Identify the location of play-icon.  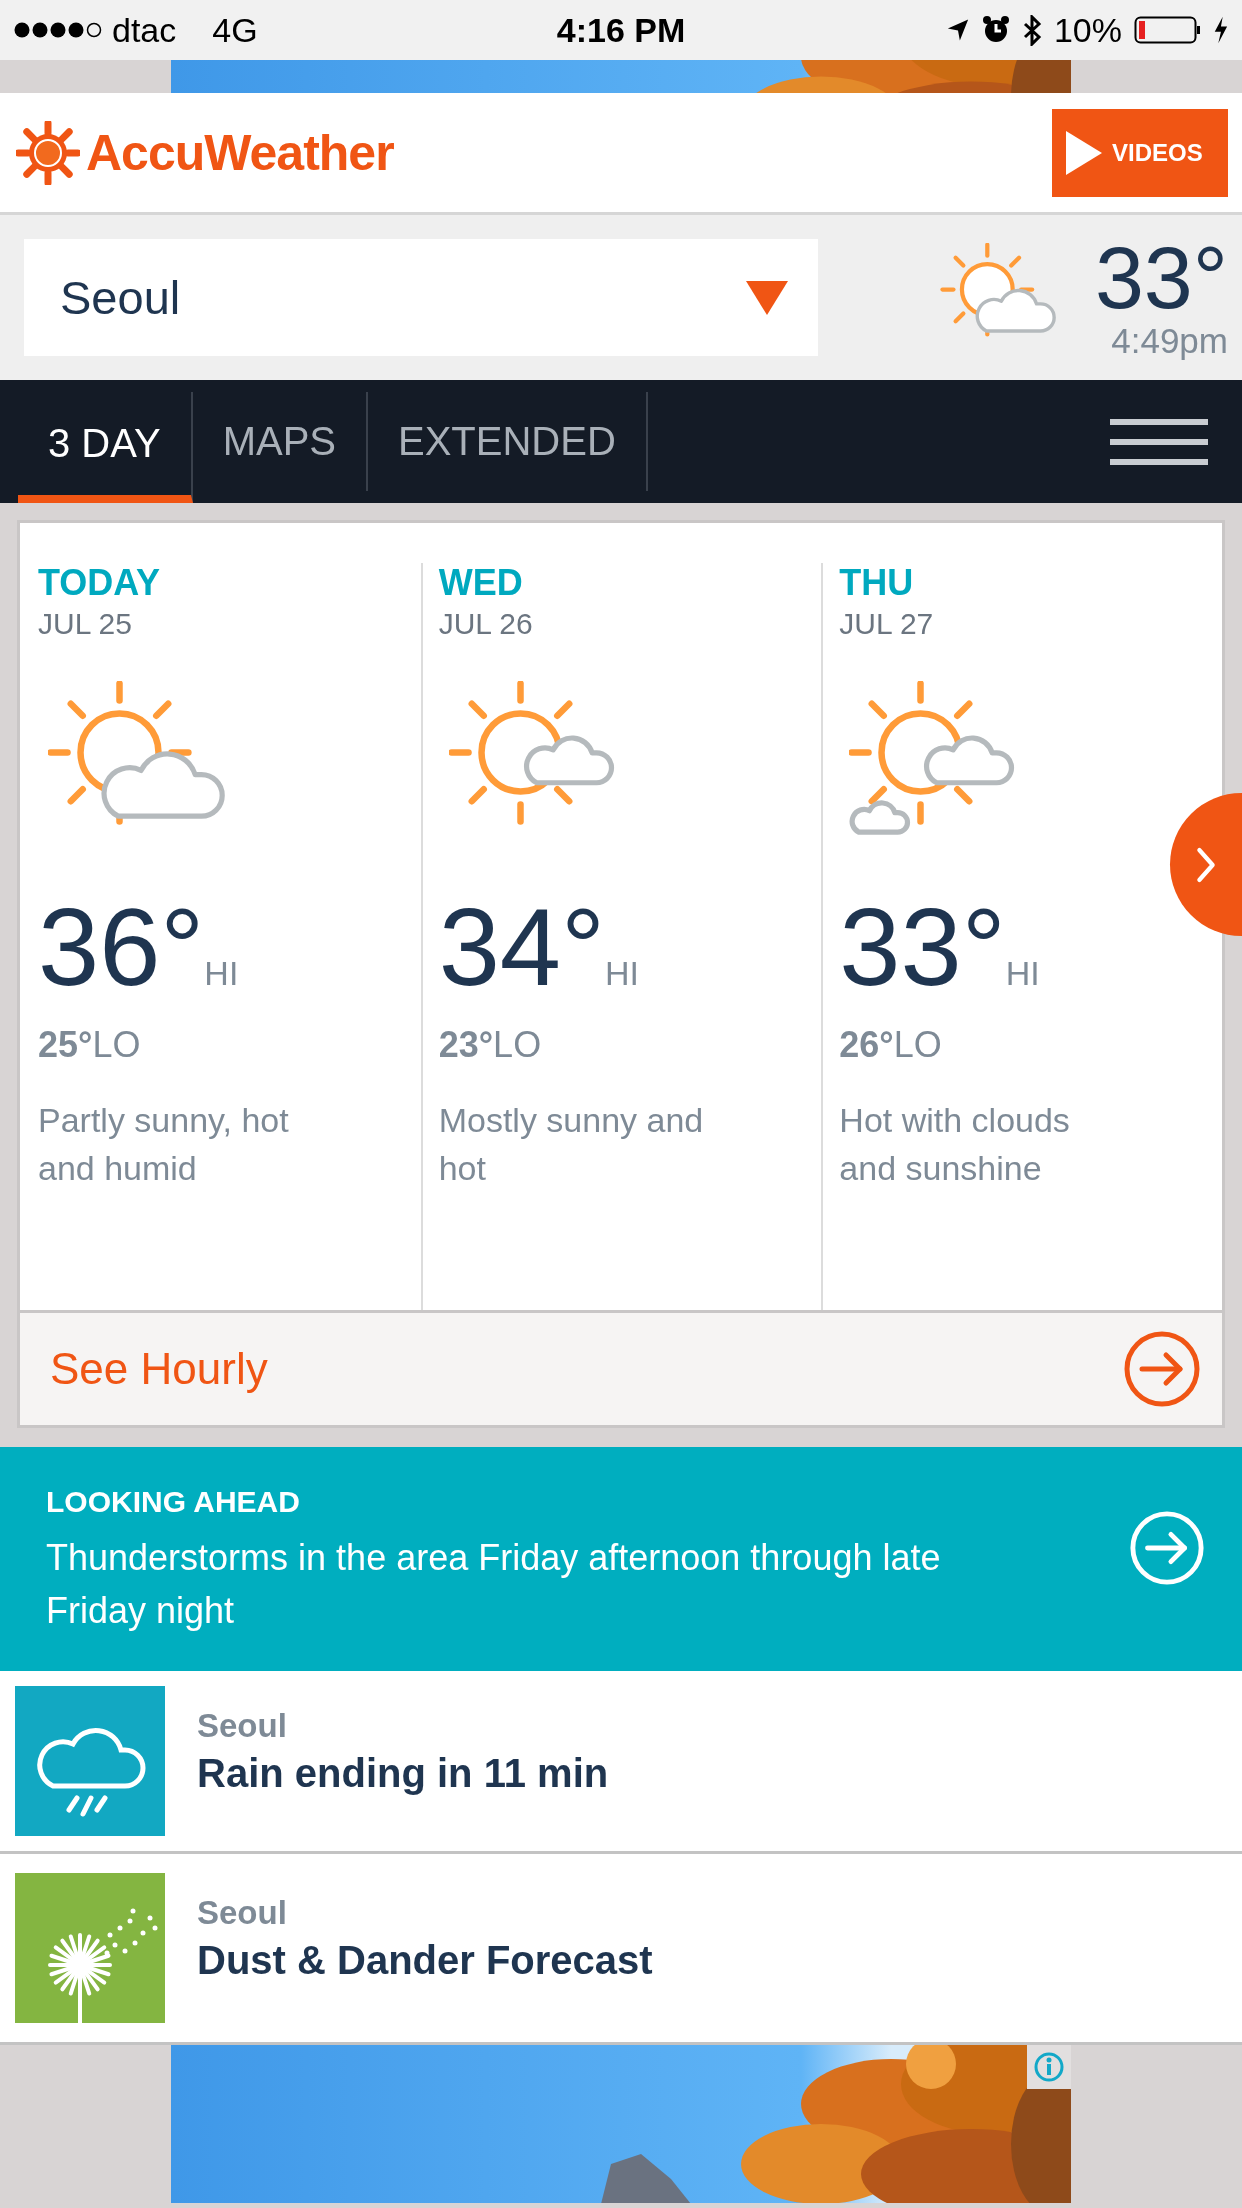
(1084, 152).